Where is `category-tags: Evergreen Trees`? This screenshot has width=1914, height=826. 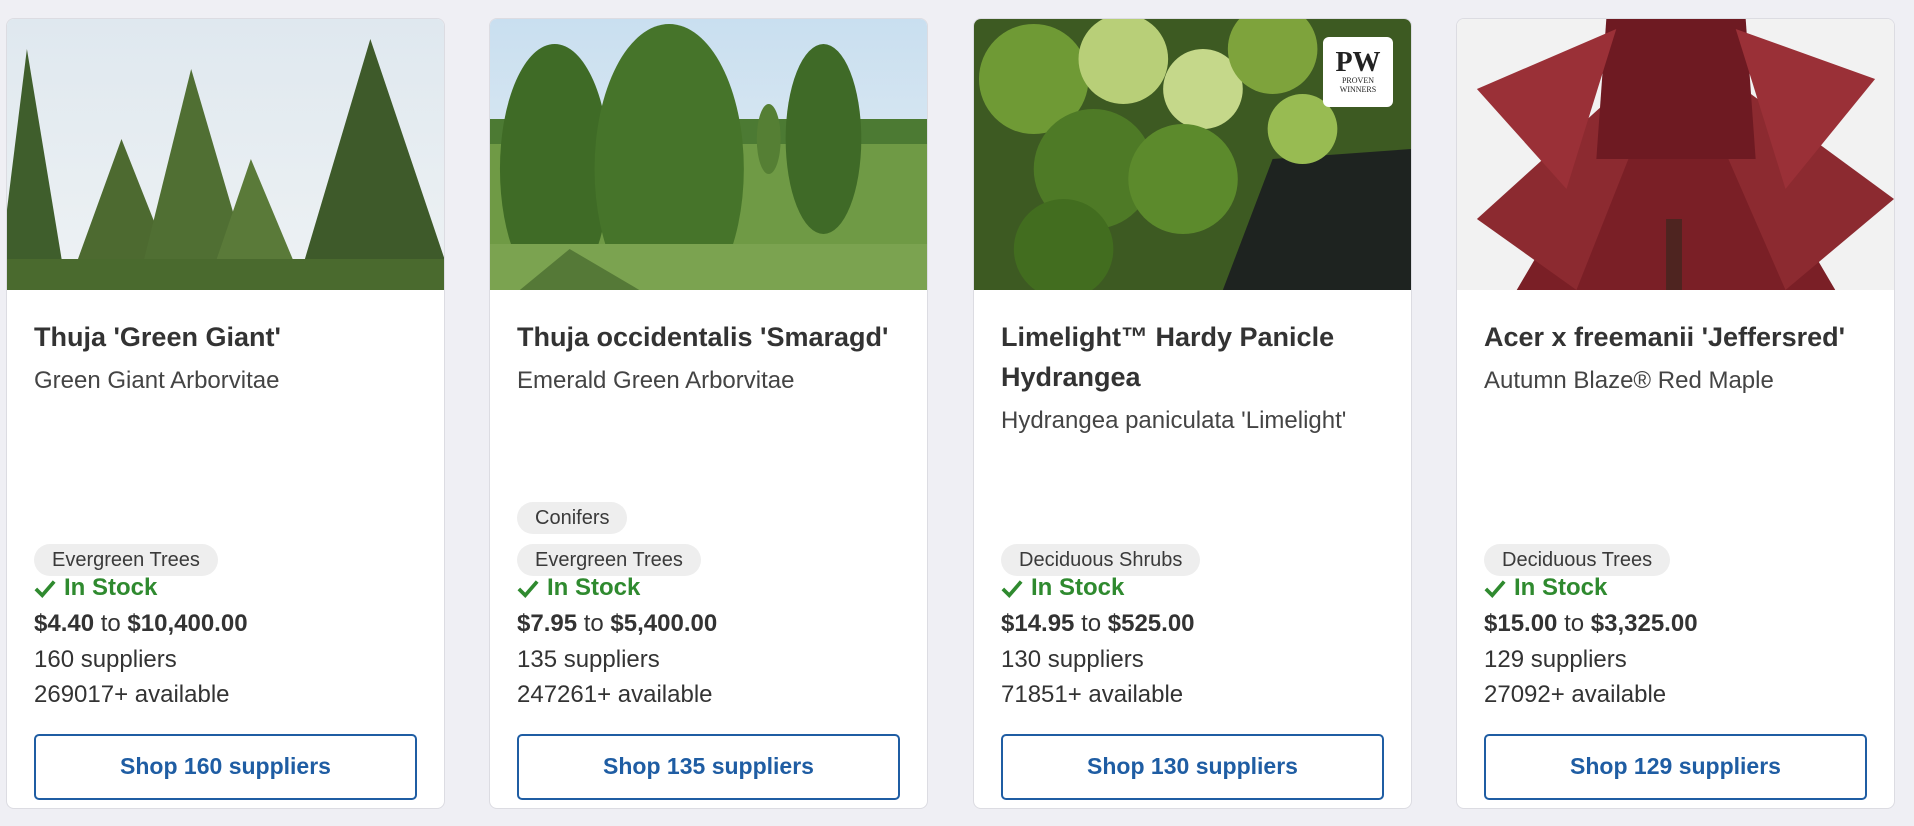
category-tags: Evergreen Trees is located at coordinates (225, 560).